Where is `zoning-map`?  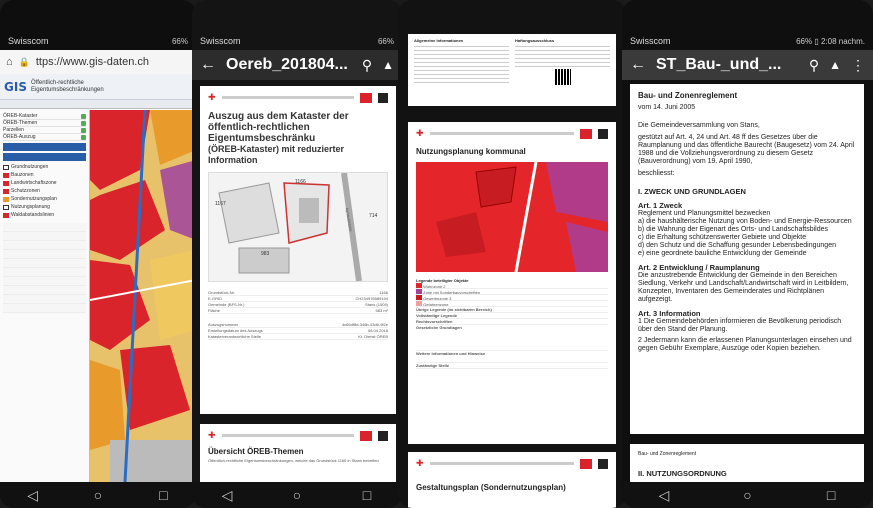 zoning-map is located at coordinates (143, 296).